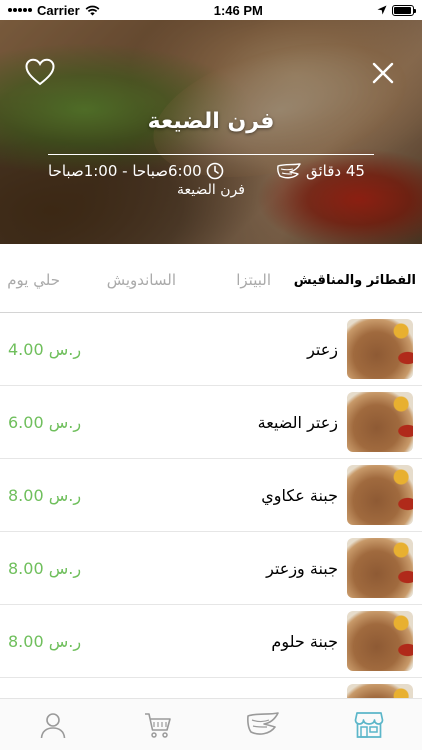 The image size is (422, 750). What do you see at coordinates (53, 725) in the screenshot?
I see `profile-icon` at bounding box center [53, 725].